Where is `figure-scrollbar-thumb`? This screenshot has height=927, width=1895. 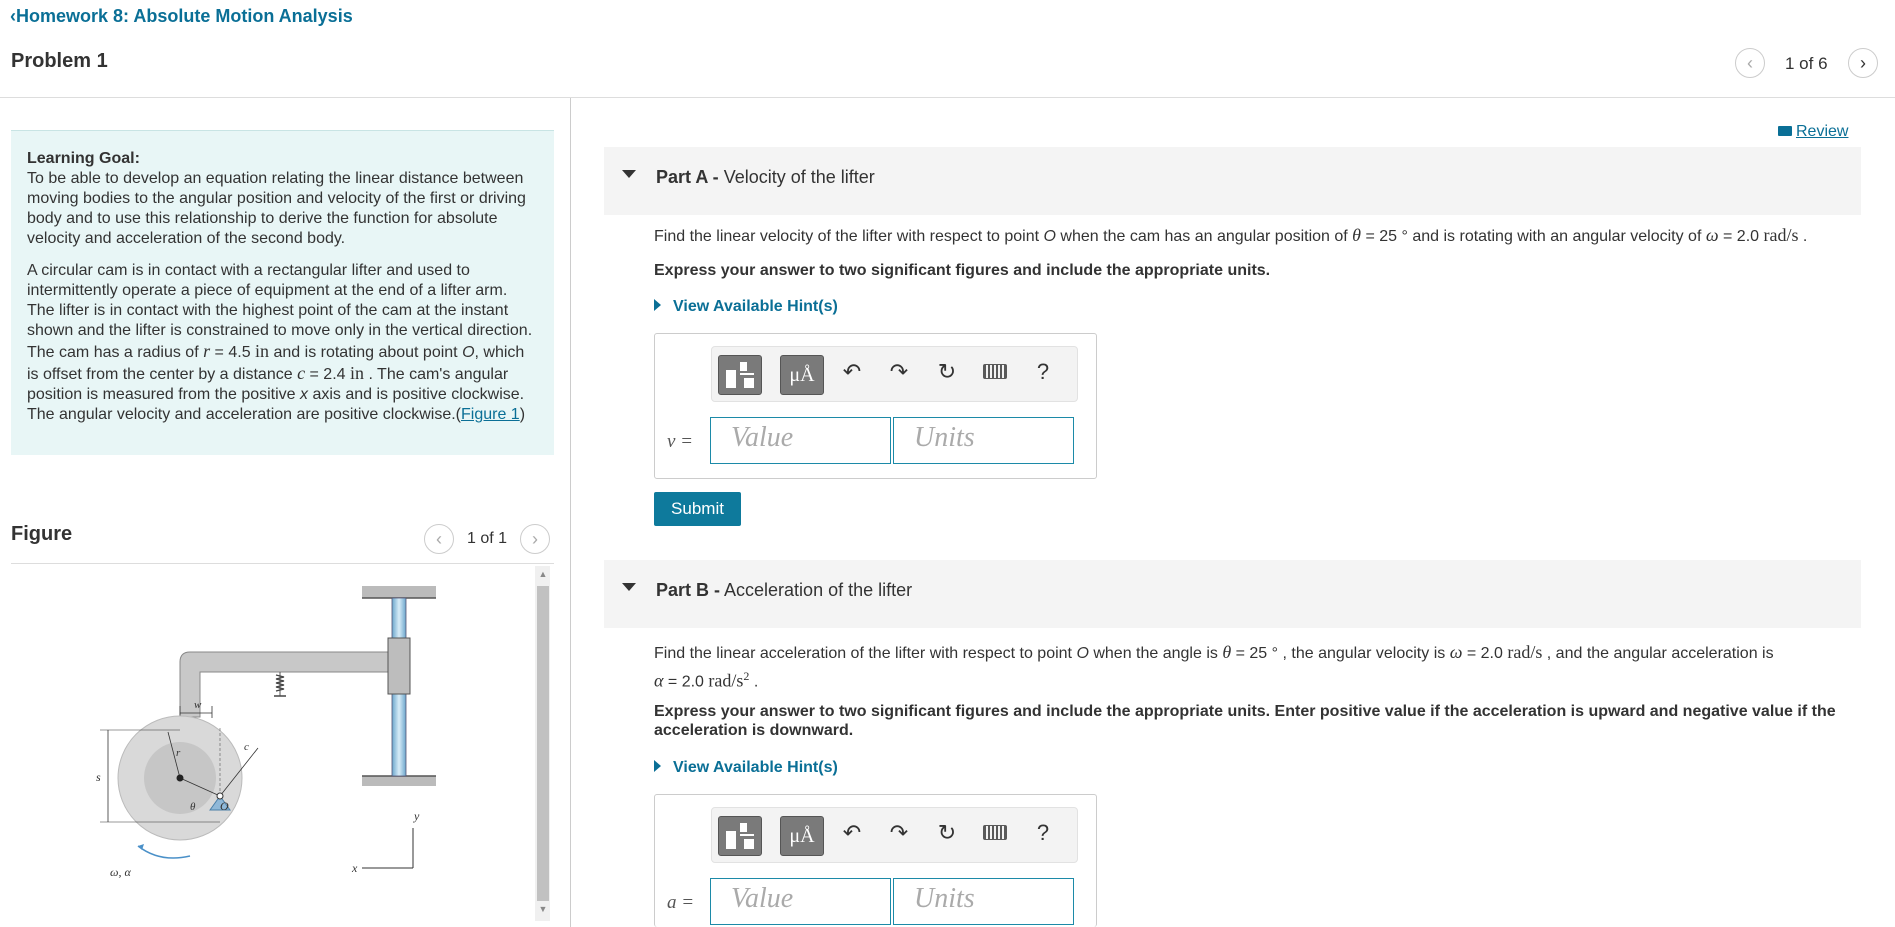
figure-scrollbar-thumb is located at coordinates (543, 743).